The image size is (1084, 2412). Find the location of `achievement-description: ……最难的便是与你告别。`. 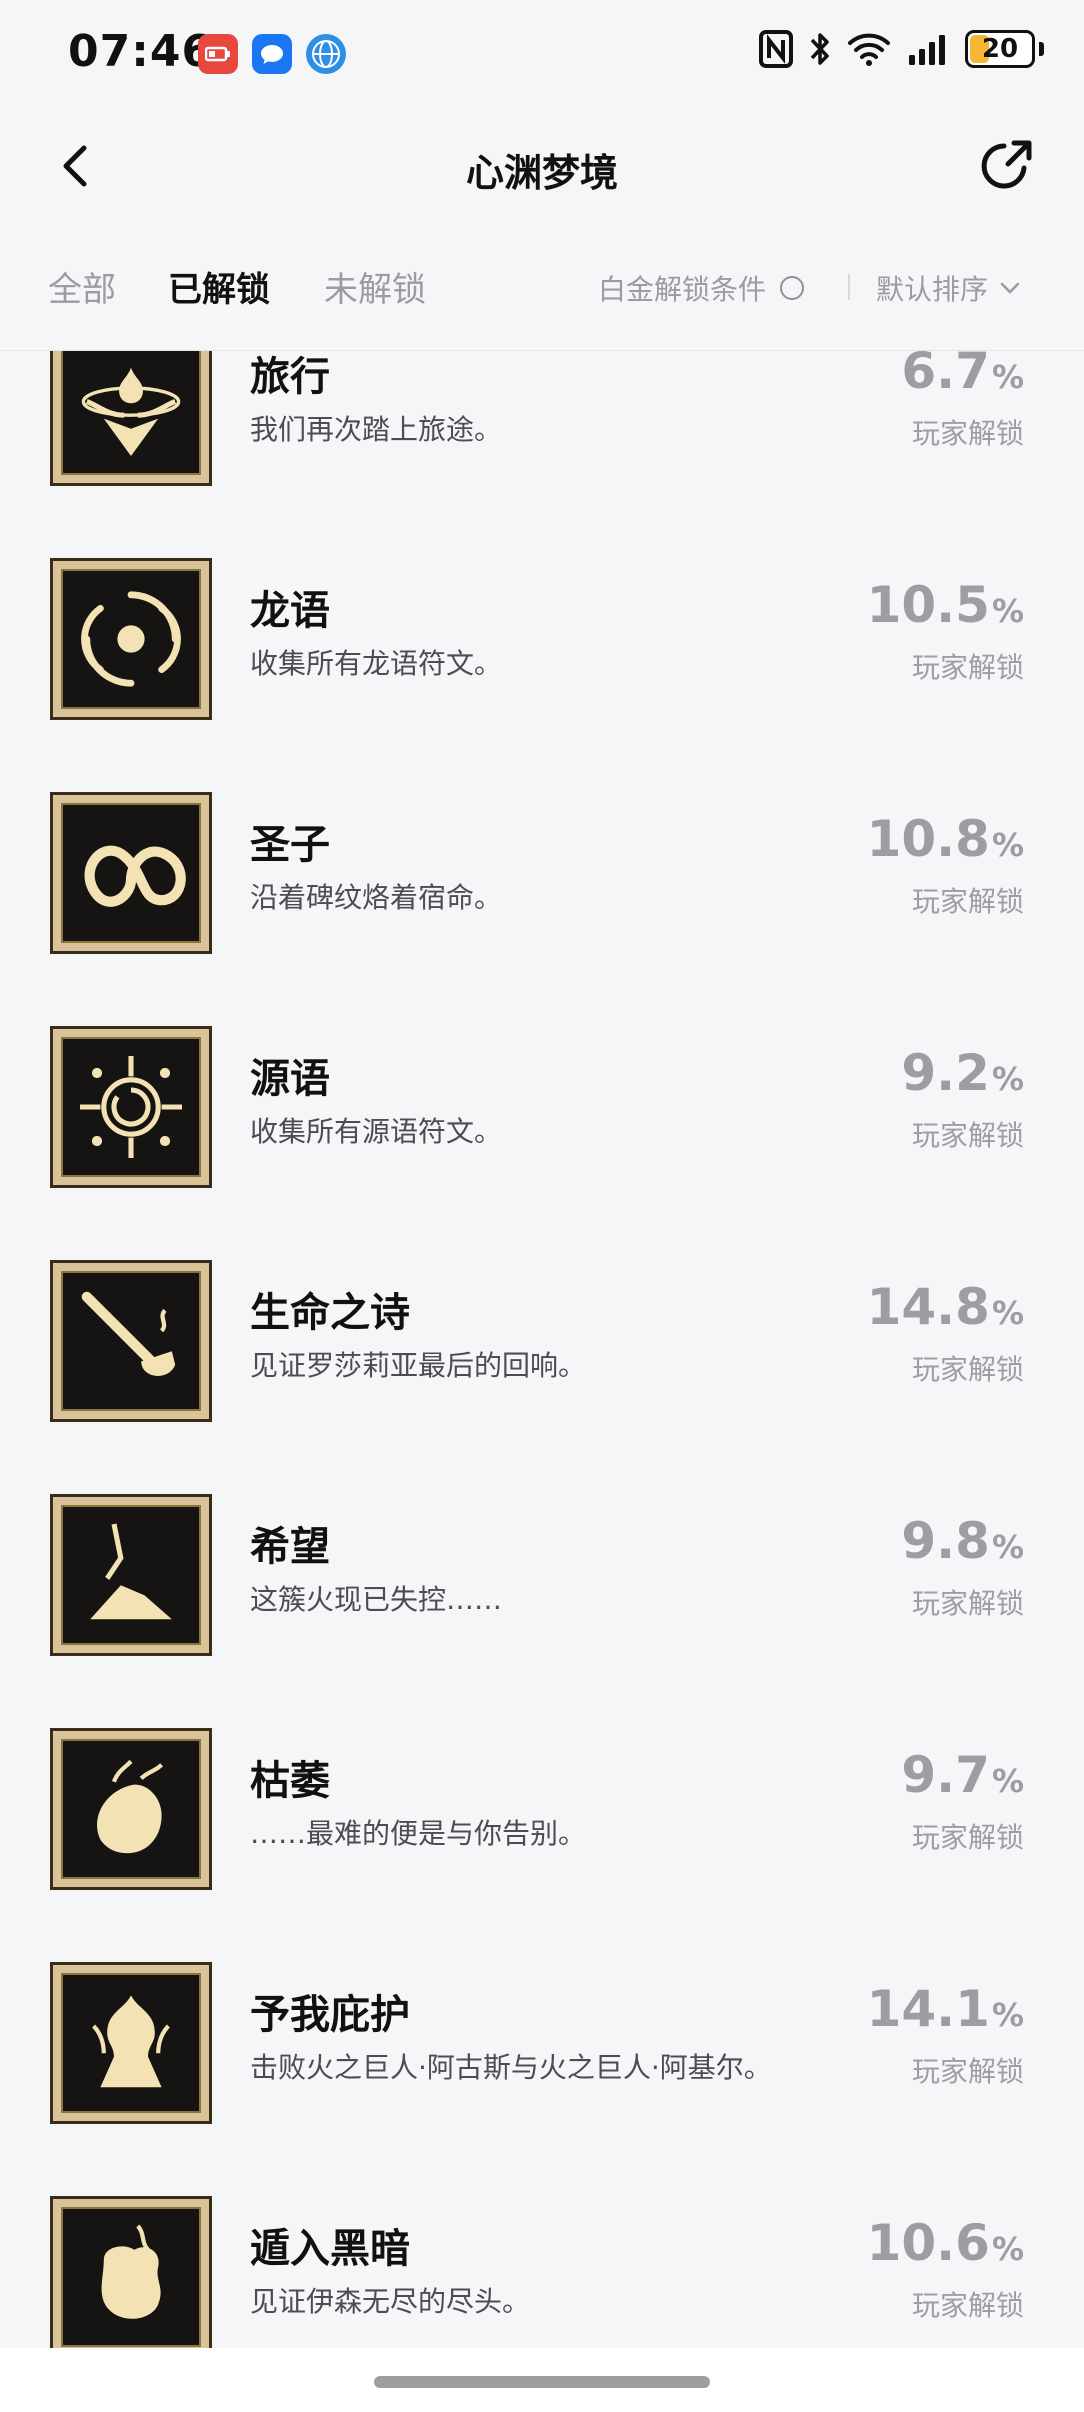

achievement-description: ……最难的便是与你告别。 is located at coordinates (418, 1833).